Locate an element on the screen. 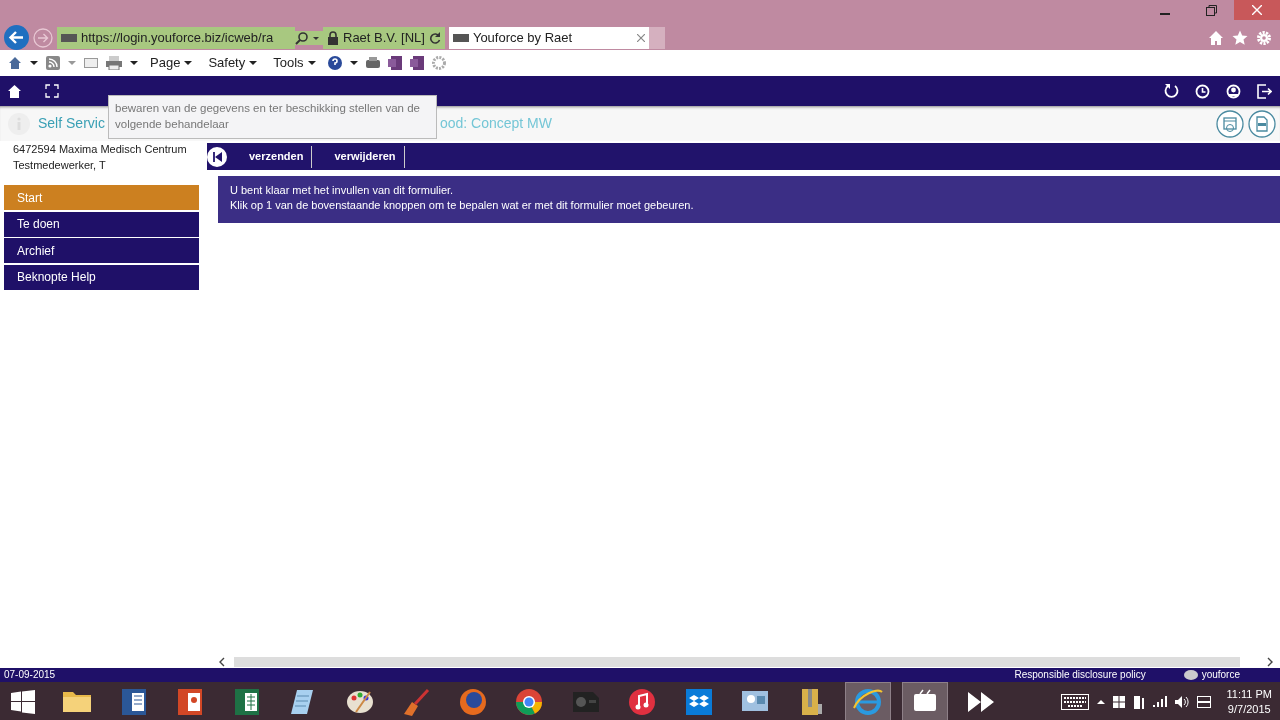  logout-icon is located at coordinates (1264, 91).